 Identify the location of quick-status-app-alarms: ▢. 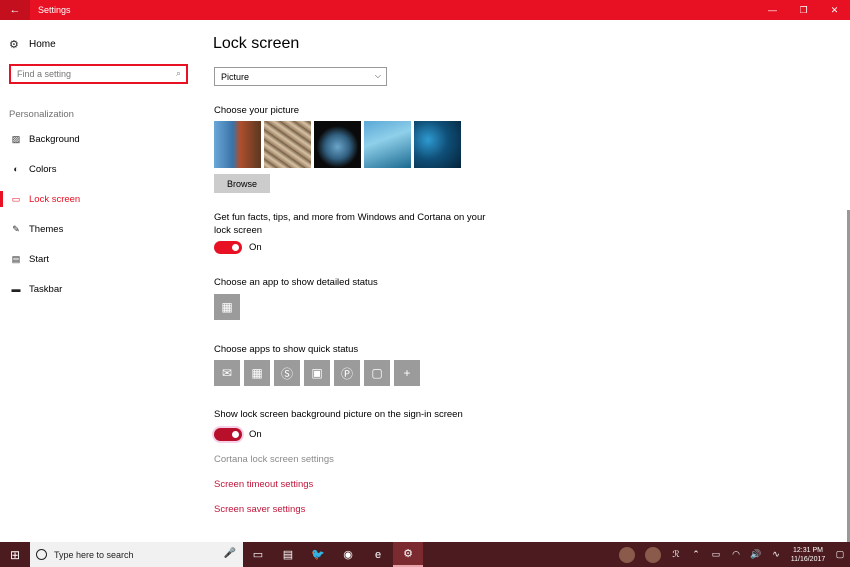
(377, 373).